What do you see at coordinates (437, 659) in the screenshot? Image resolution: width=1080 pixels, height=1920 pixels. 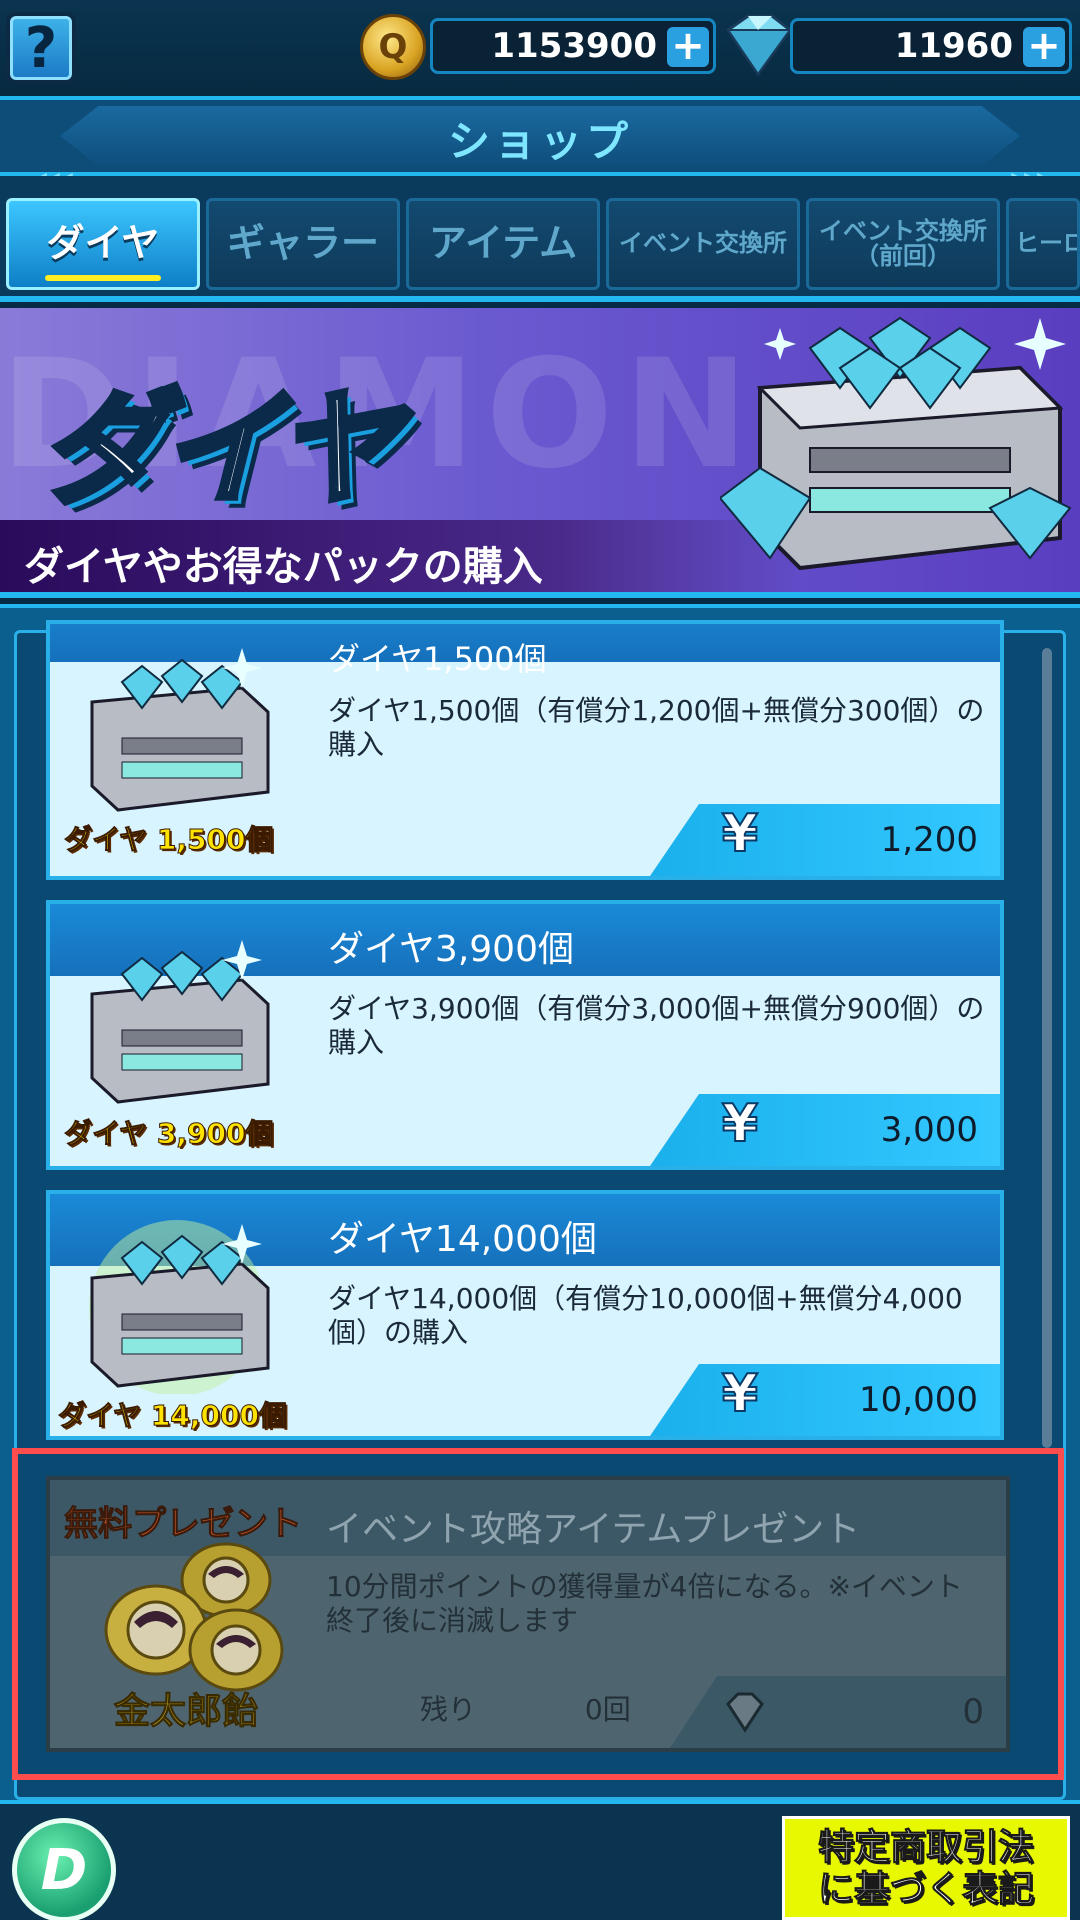 I see `product-name: ダイヤ1,500個` at bounding box center [437, 659].